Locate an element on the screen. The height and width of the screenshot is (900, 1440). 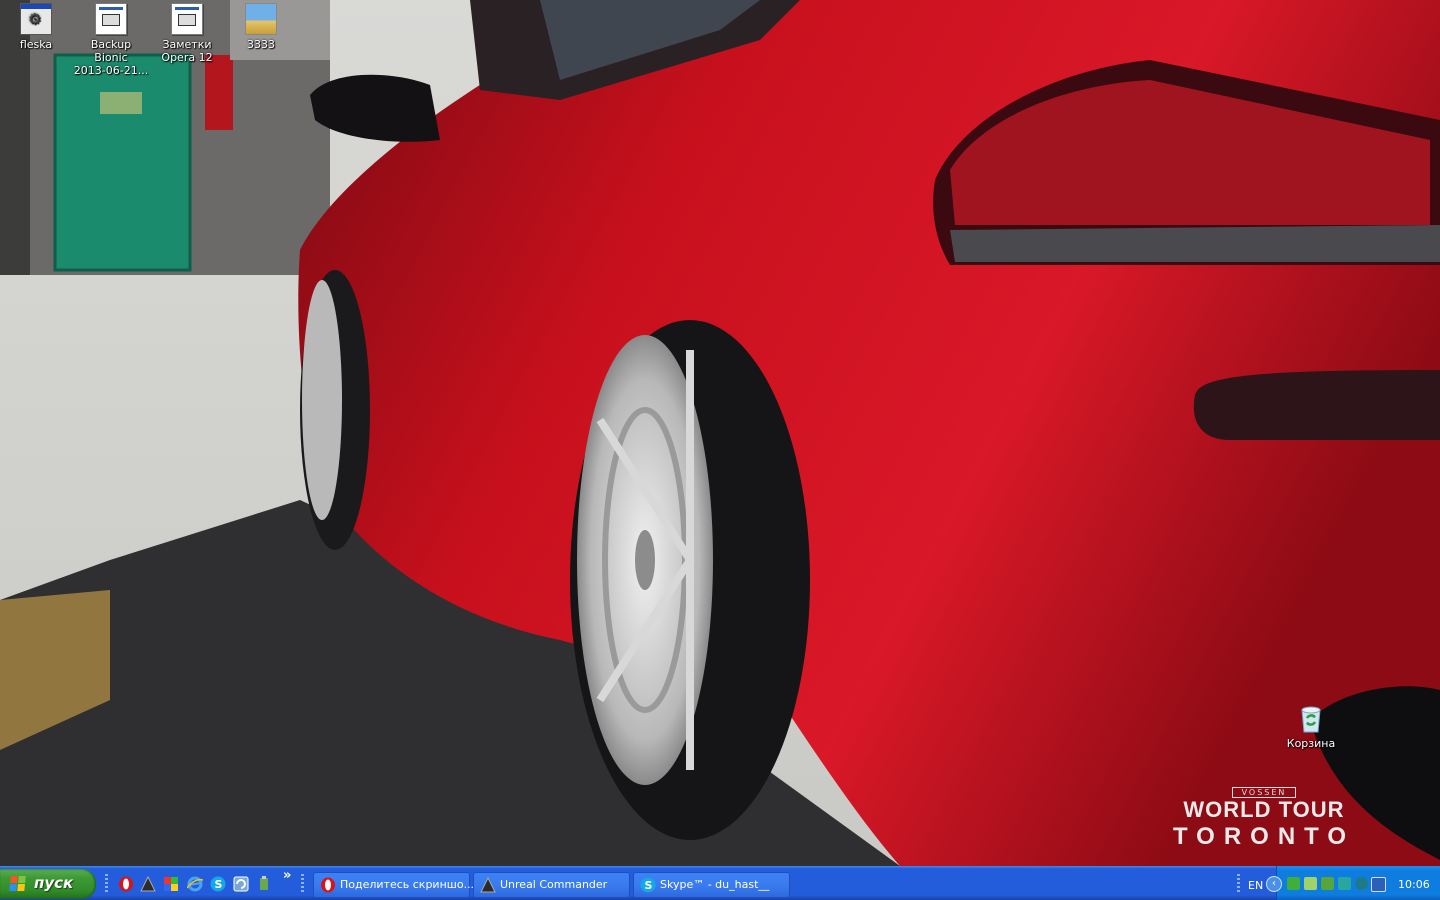
start-button: пуск is located at coordinates (48, 884).